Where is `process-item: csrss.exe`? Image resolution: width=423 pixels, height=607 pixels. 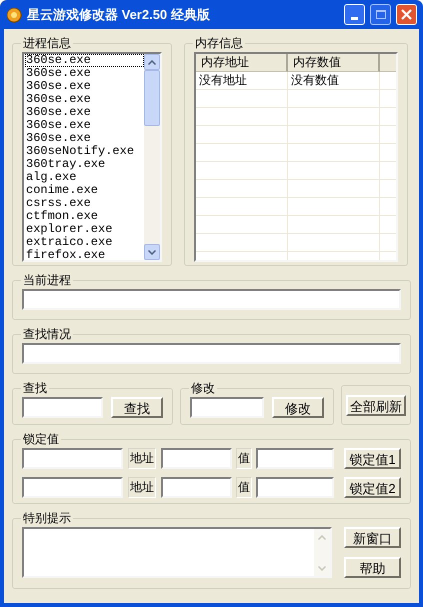
process-item: csrss.exe is located at coordinates (84, 203).